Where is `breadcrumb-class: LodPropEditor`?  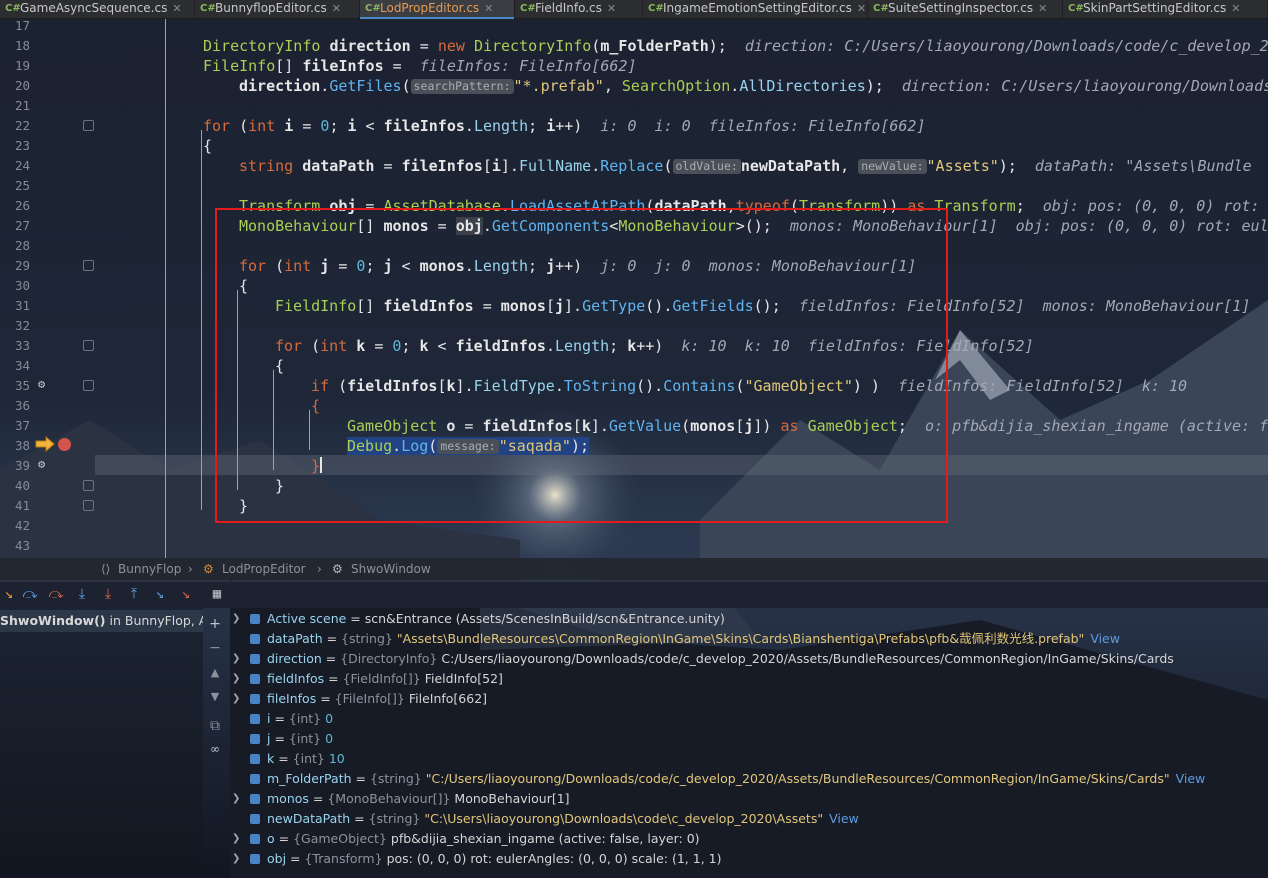
breadcrumb-class: LodPropEditor is located at coordinates (264, 569).